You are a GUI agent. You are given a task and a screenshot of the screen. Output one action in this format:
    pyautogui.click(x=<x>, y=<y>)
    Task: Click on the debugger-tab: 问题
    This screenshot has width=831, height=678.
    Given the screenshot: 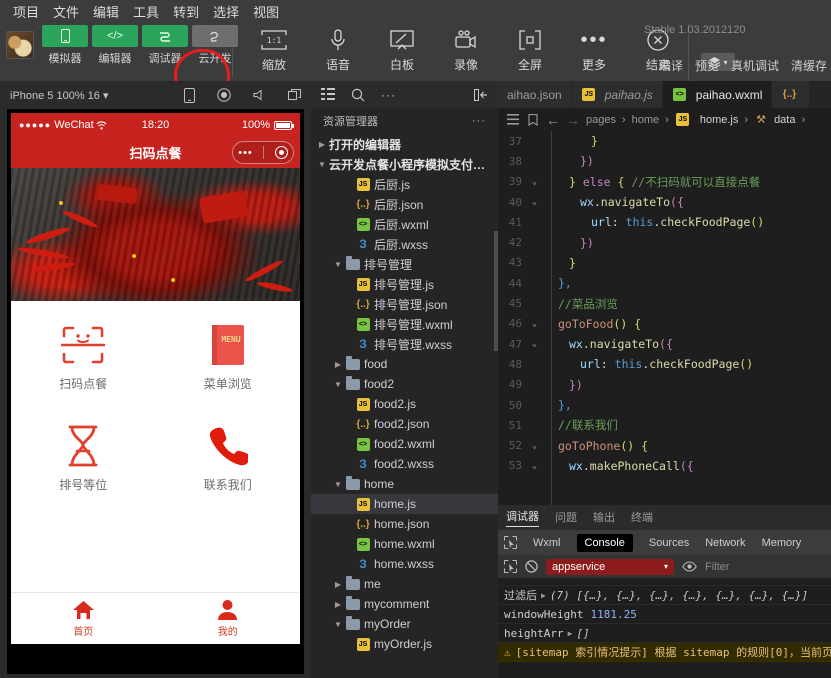 What is the action you would take?
    pyautogui.click(x=566, y=518)
    